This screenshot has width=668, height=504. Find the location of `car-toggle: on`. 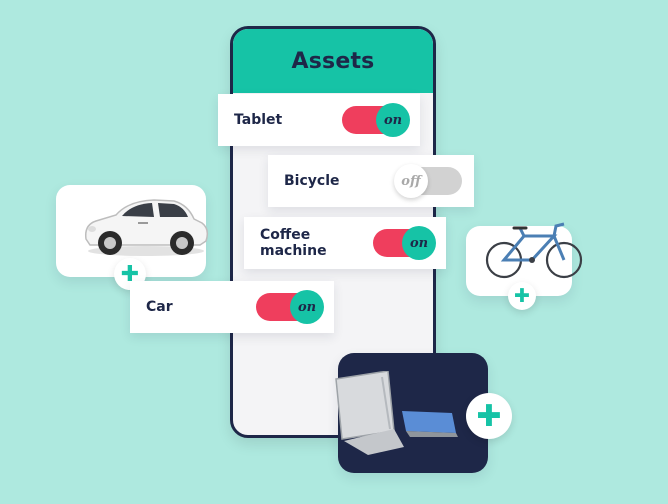

car-toggle: on is located at coordinates (290, 307).